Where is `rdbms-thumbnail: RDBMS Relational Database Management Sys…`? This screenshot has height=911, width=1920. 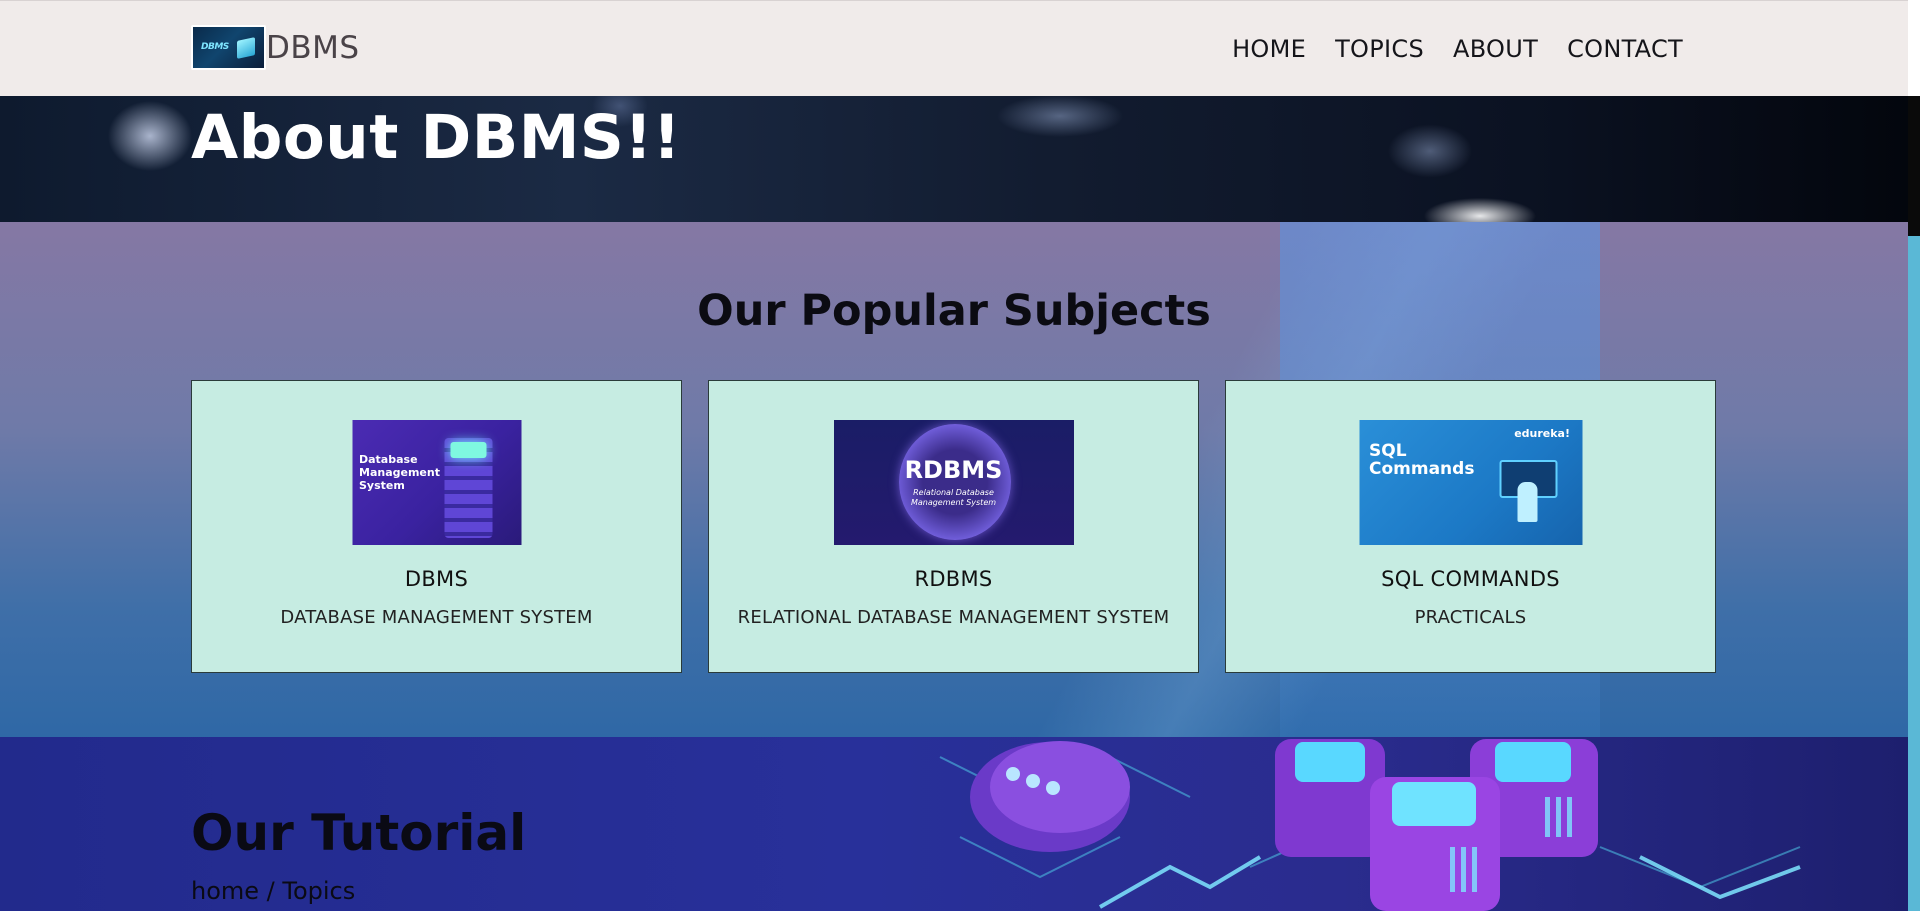
rdbms-thumbnail: RDBMS Relational Database Management Sys… is located at coordinates (953, 482).